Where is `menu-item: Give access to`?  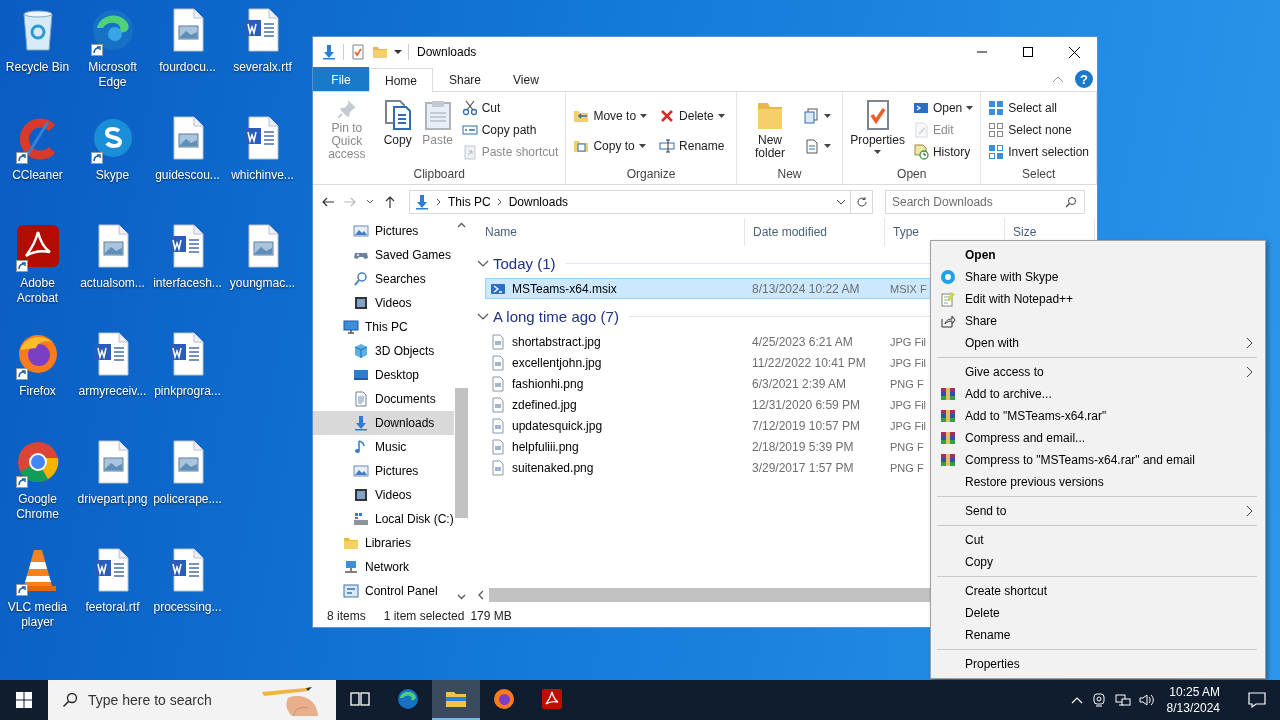 menu-item: Give access to is located at coordinates (1098, 372).